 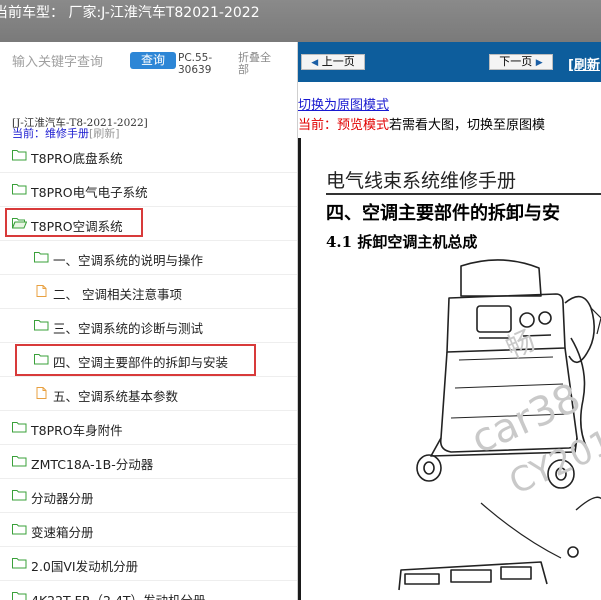 What do you see at coordinates (62, 498) in the screenshot?
I see `tree-node-label: 分动器分册` at bounding box center [62, 498].